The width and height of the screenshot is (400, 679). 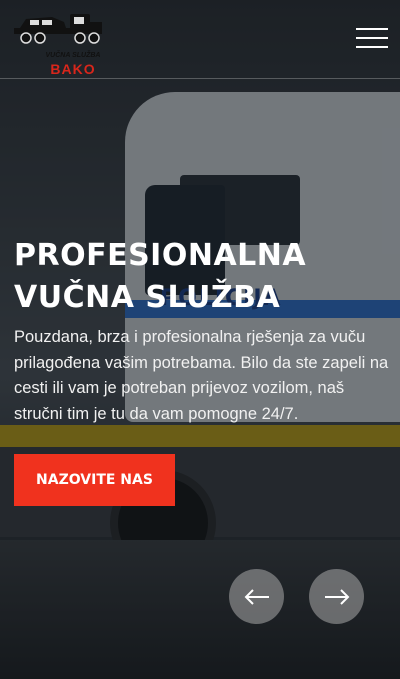 What do you see at coordinates (73, 55) in the screenshot?
I see `logo-caption: VUČNA SLUŽBA` at bounding box center [73, 55].